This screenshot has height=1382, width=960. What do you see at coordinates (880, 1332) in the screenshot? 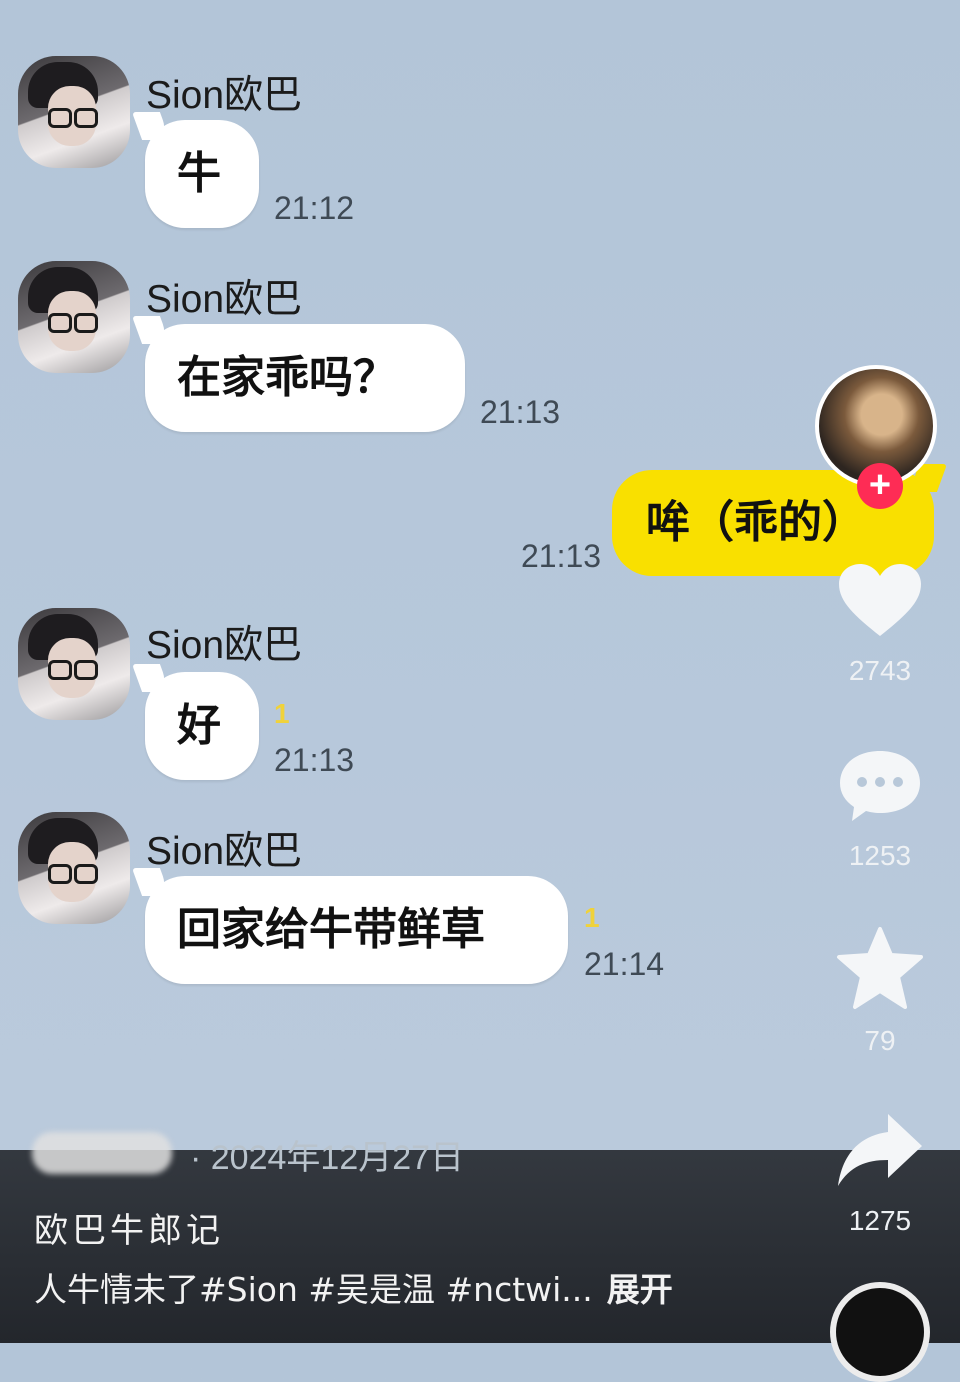
I see `music-disc-icon` at bounding box center [880, 1332].